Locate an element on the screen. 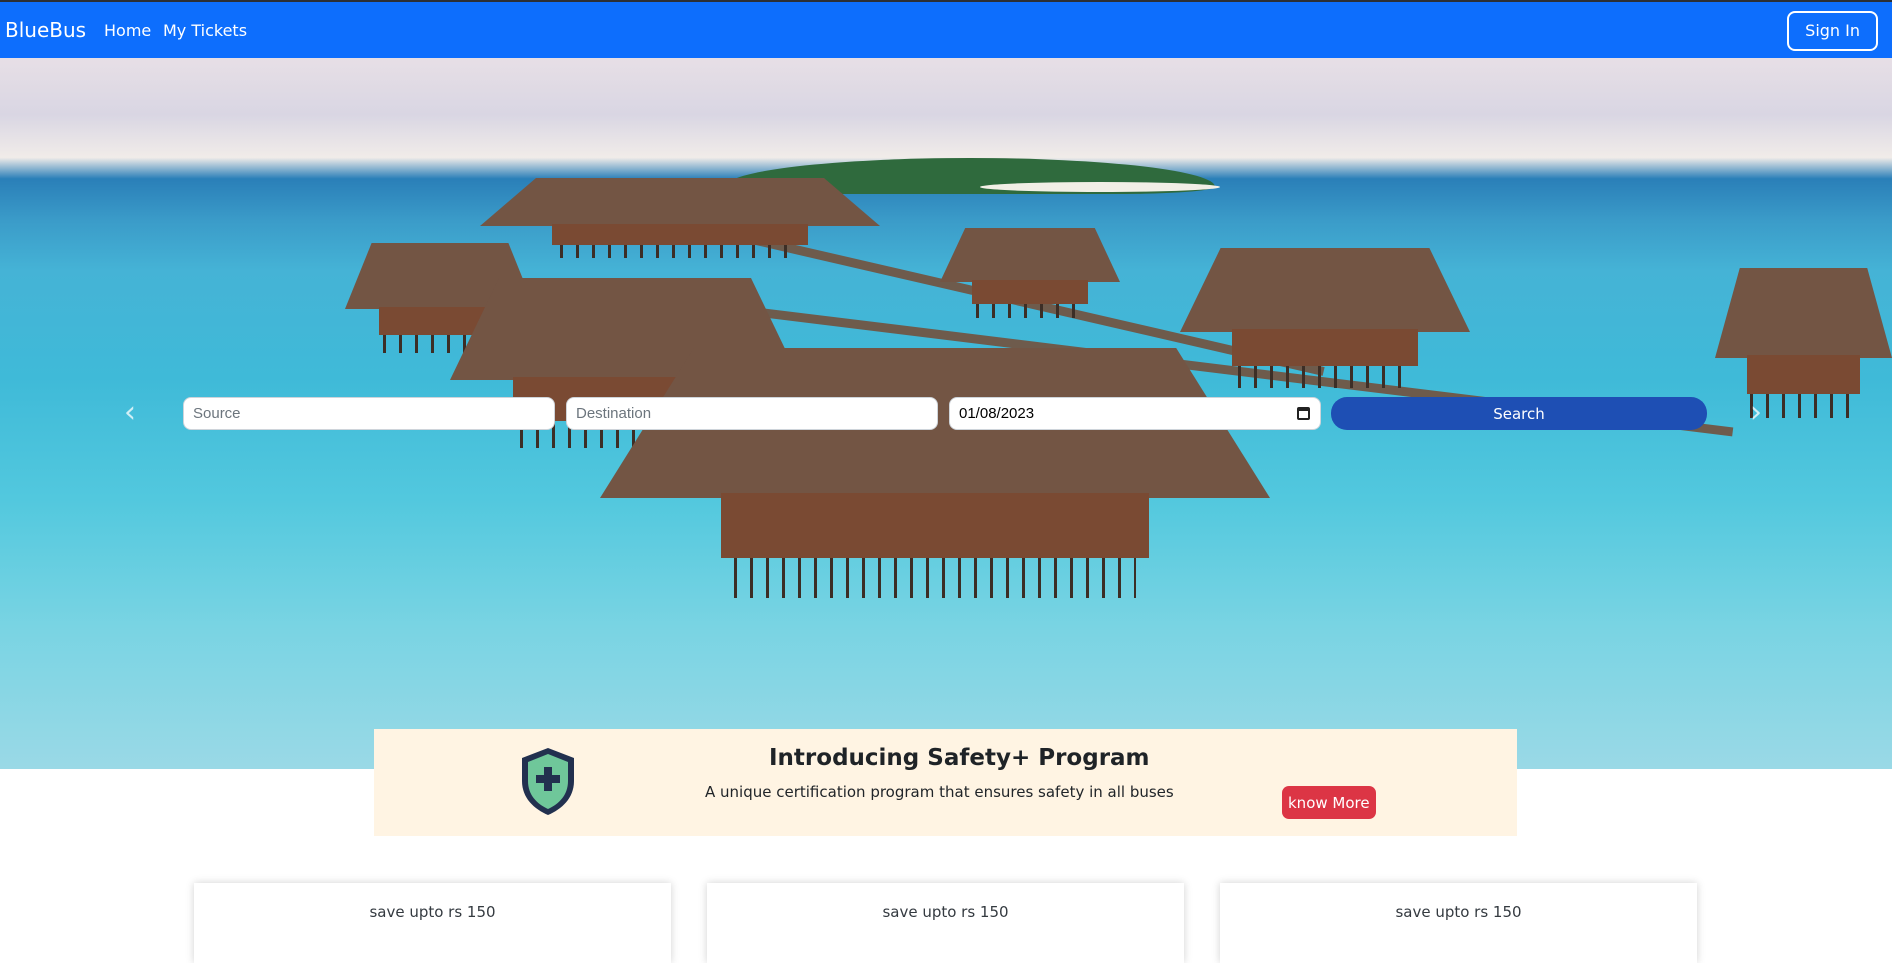 The image size is (1892, 963). search-button: Search is located at coordinates (1519, 413).